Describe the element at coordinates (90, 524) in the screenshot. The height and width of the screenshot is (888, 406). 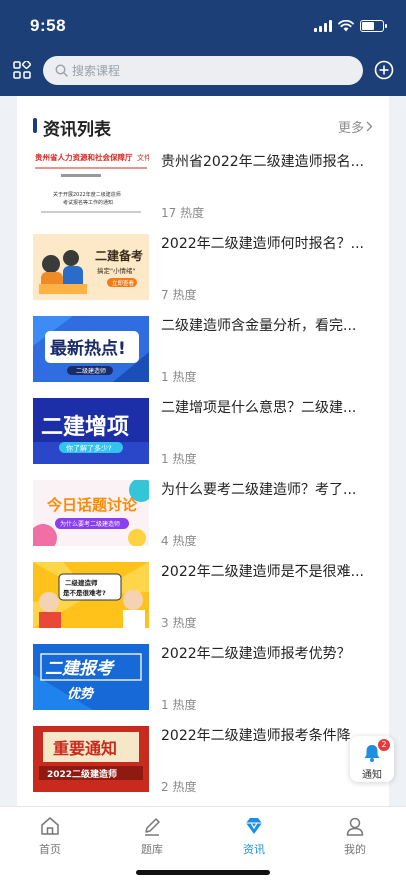
I see `svg-text: 为什么要考二级建造师` at that location.